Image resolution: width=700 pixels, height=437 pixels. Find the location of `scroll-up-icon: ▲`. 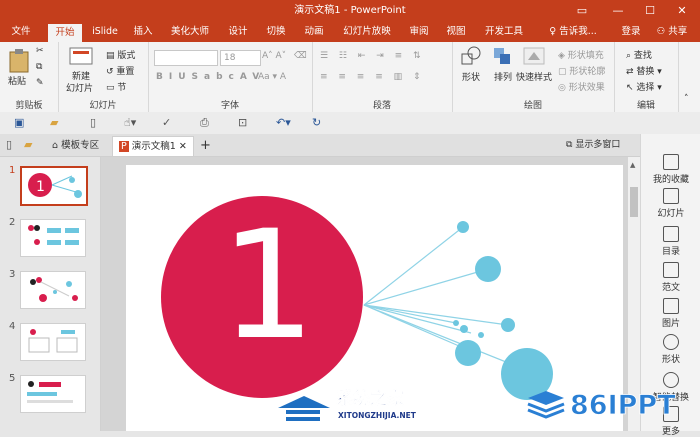

scroll-up-icon: ▲ is located at coordinates (632, 165).